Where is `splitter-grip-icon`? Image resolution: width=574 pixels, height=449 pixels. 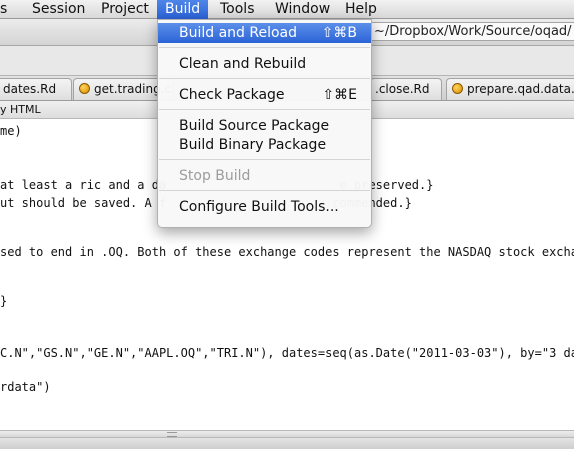
splitter-grip-icon is located at coordinates (172, 434).